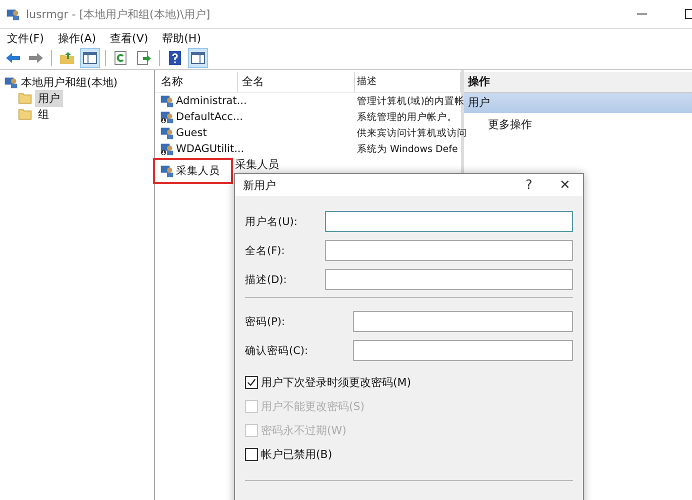  What do you see at coordinates (266, 279) in the screenshot?
I see `field-label: 描述(D):` at bounding box center [266, 279].